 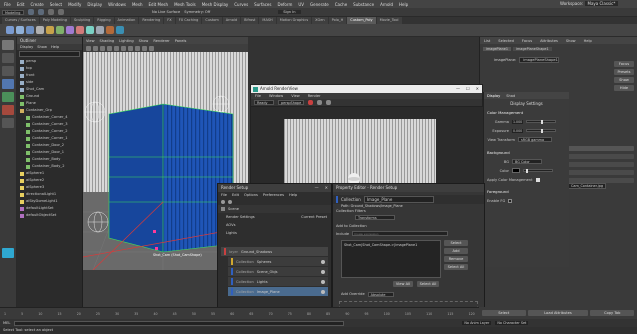 I want to click on menu-deform: Deform, so click(x=284, y=4).